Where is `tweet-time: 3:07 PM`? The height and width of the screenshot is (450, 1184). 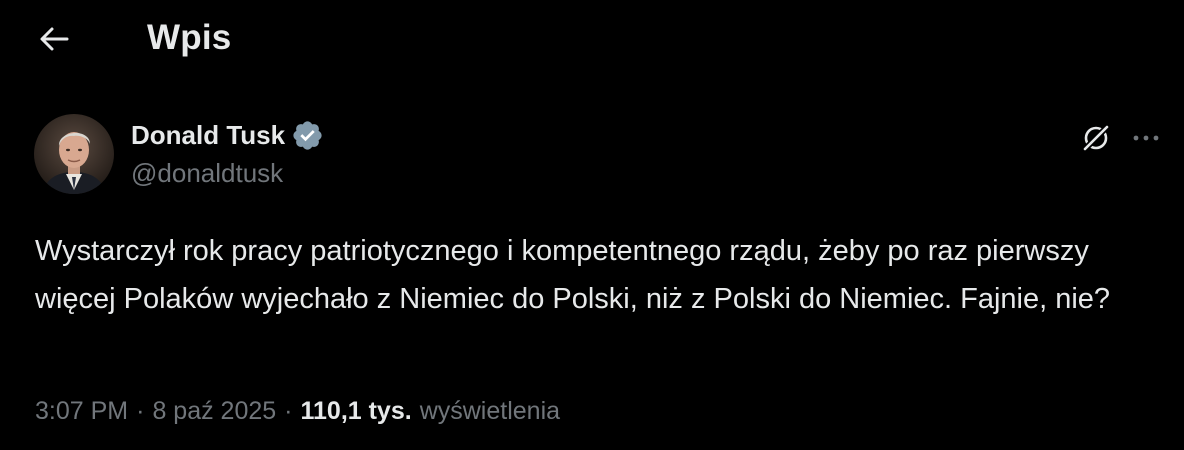 tweet-time: 3:07 PM is located at coordinates (81, 411).